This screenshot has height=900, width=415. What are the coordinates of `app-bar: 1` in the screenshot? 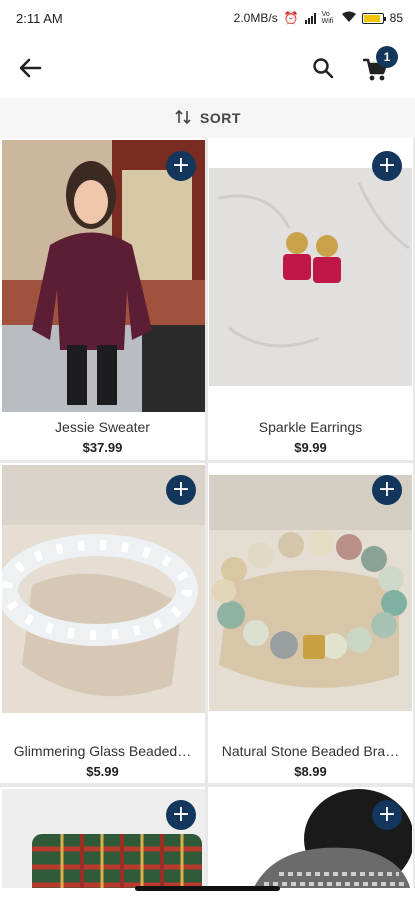 It's located at (207, 67).